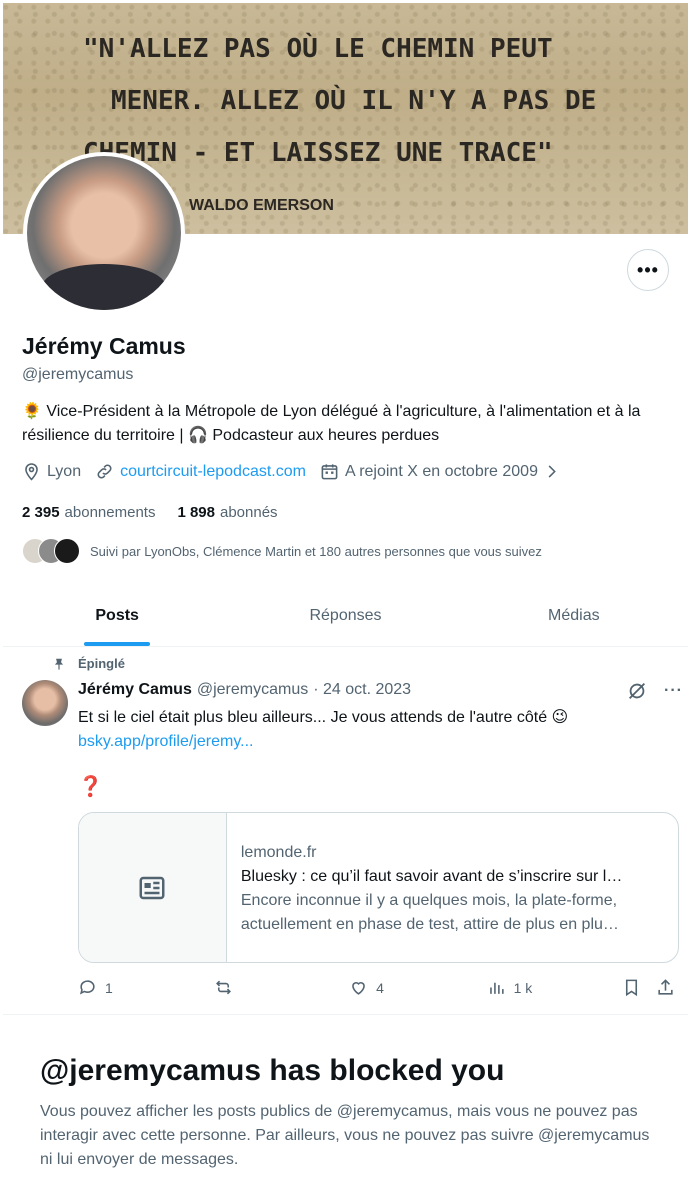  Describe the element at coordinates (41, 512) in the screenshot. I see `following-count: 2 395` at that location.